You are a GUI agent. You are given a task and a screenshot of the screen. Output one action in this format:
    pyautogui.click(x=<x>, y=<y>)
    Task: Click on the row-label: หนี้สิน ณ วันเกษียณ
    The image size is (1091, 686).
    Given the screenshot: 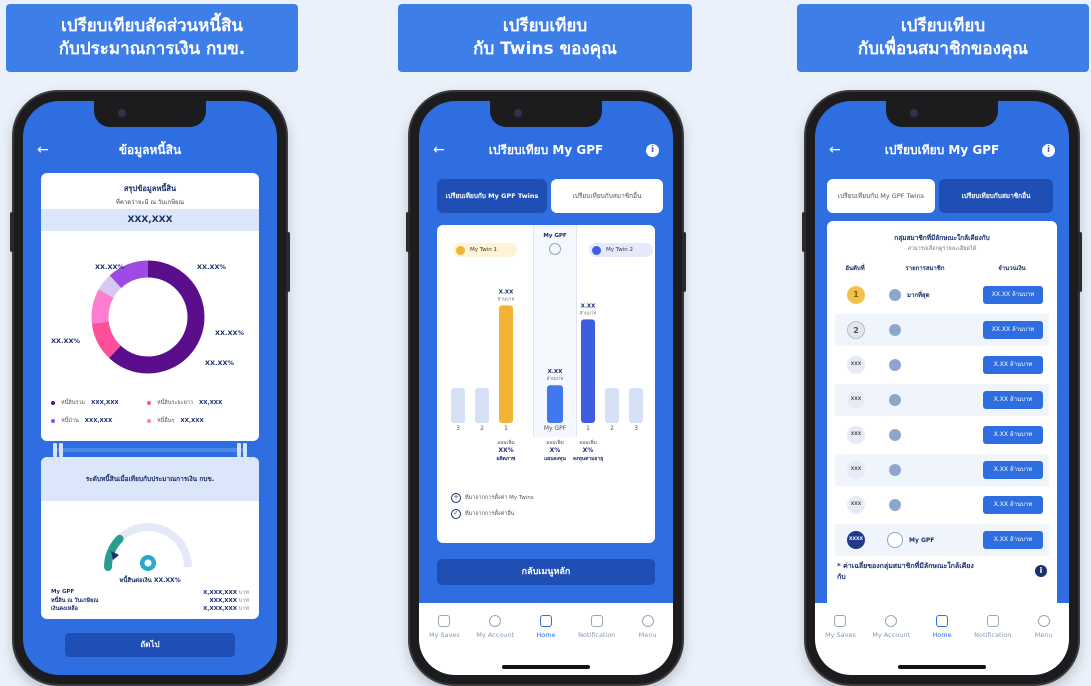 What is the action you would take?
    pyautogui.click(x=75, y=601)
    